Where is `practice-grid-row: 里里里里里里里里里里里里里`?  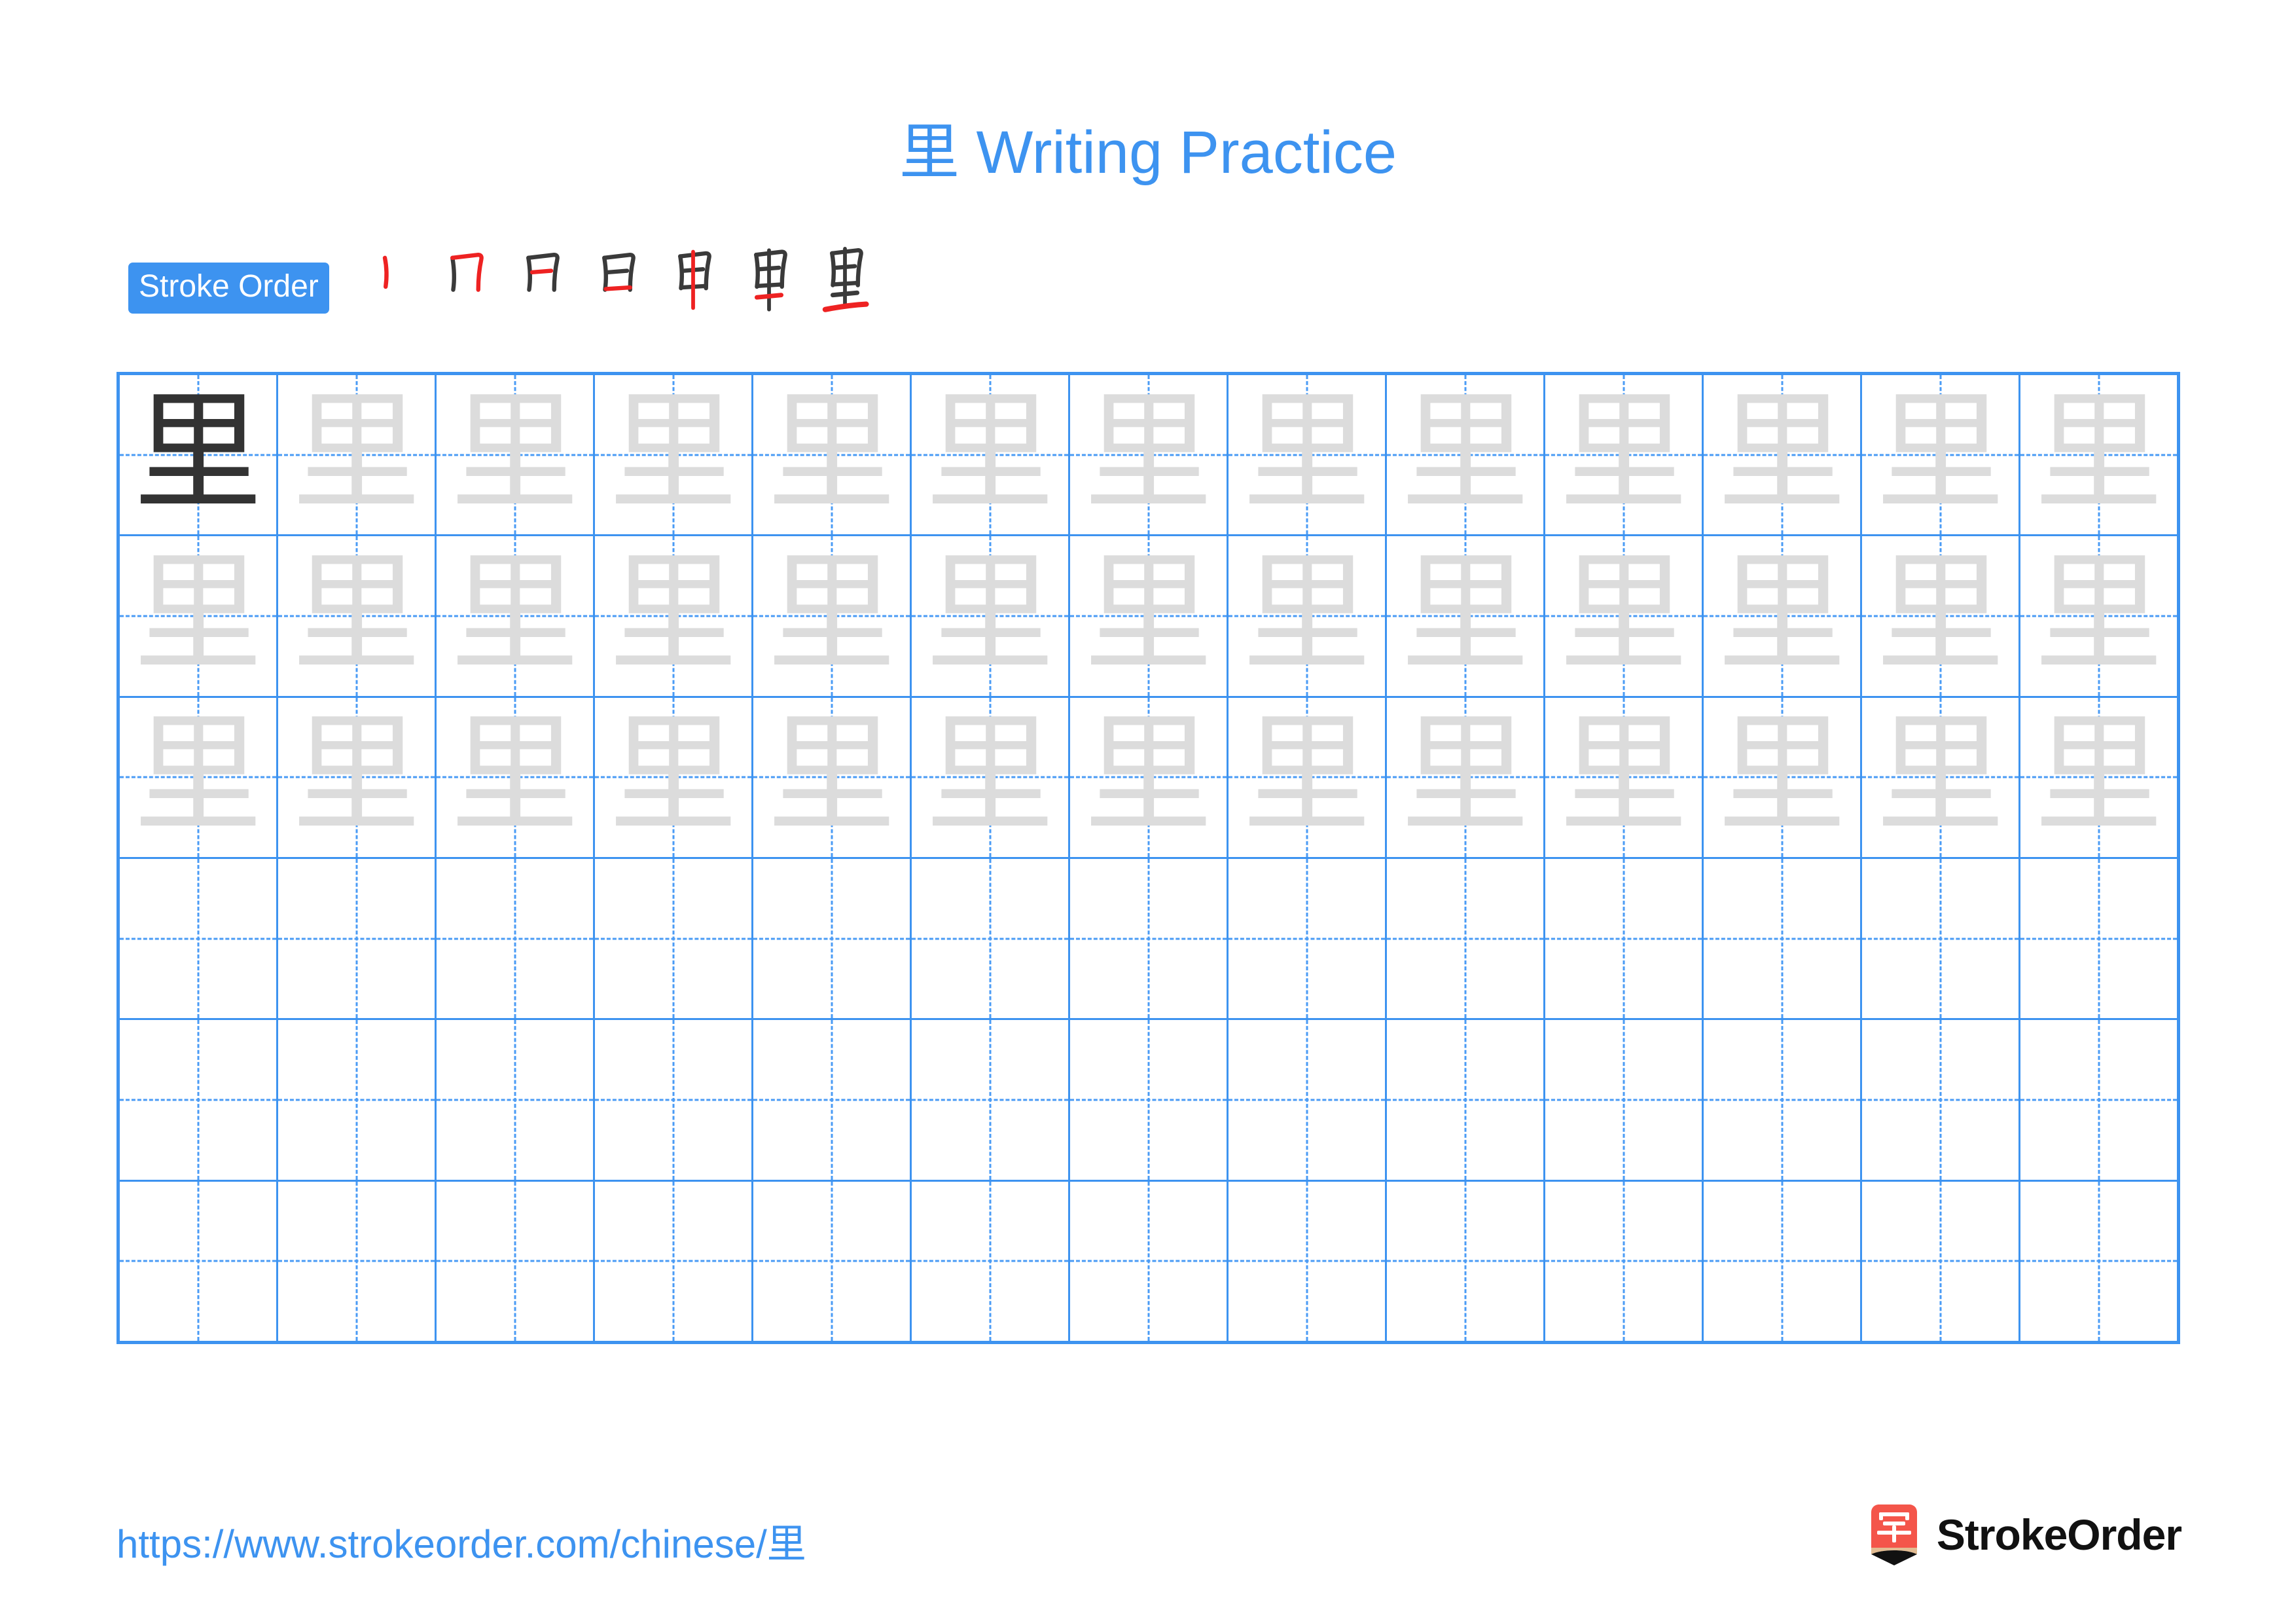
practice-grid-row: 里里里里里里里里里里里里里 is located at coordinates (1148, 1101).